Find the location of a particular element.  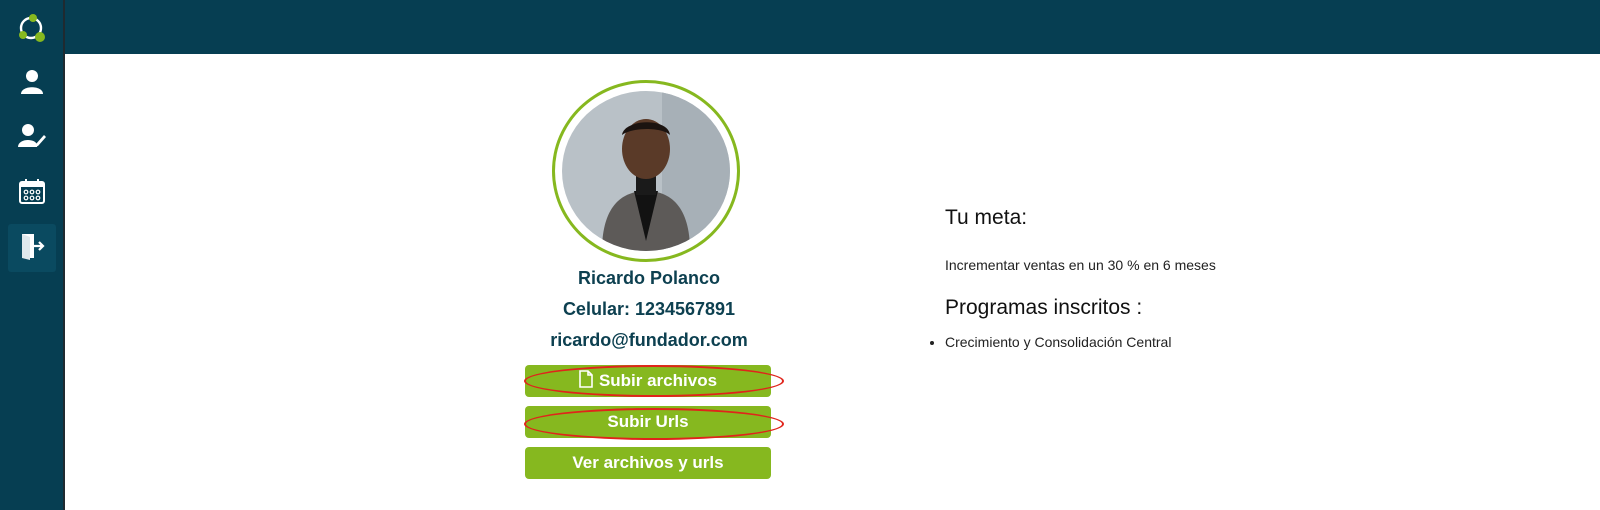

sidebar-item-profile is located at coordinates (32, 84).